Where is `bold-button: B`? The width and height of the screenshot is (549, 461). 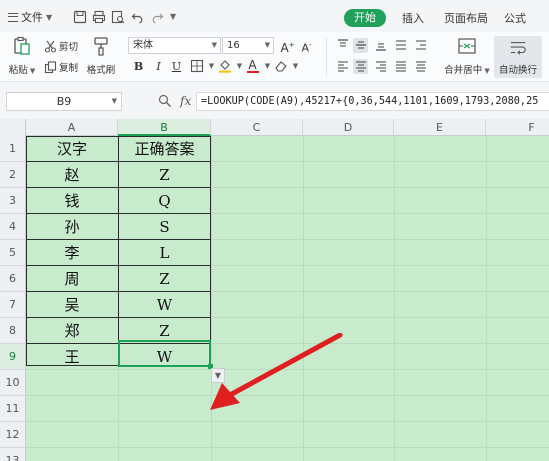
bold-button: B is located at coordinates (138, 66).